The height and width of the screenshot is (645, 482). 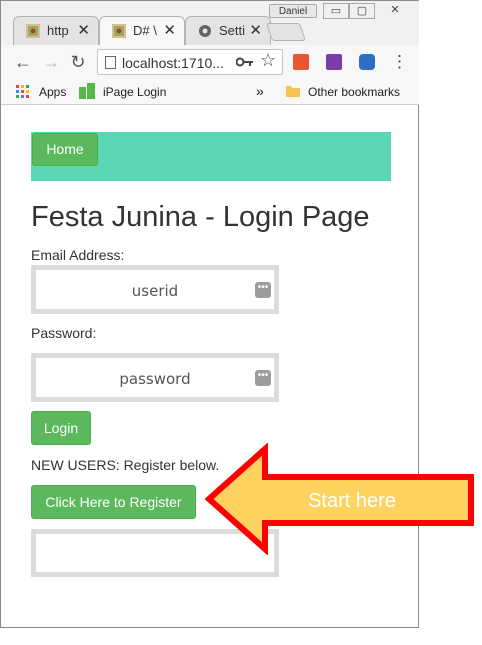 I want to click on password-label: Password:, so click(x=64, y=333).